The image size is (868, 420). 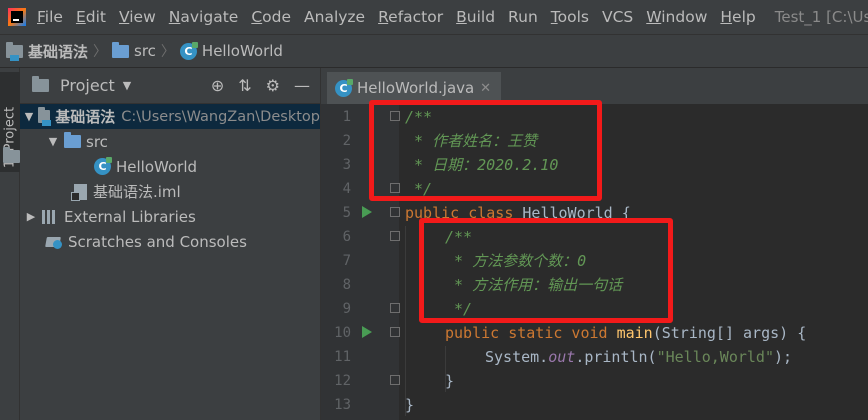 I want to click on code-line-11: System.out.println("Hello,World");, so click(x=639, y=357).